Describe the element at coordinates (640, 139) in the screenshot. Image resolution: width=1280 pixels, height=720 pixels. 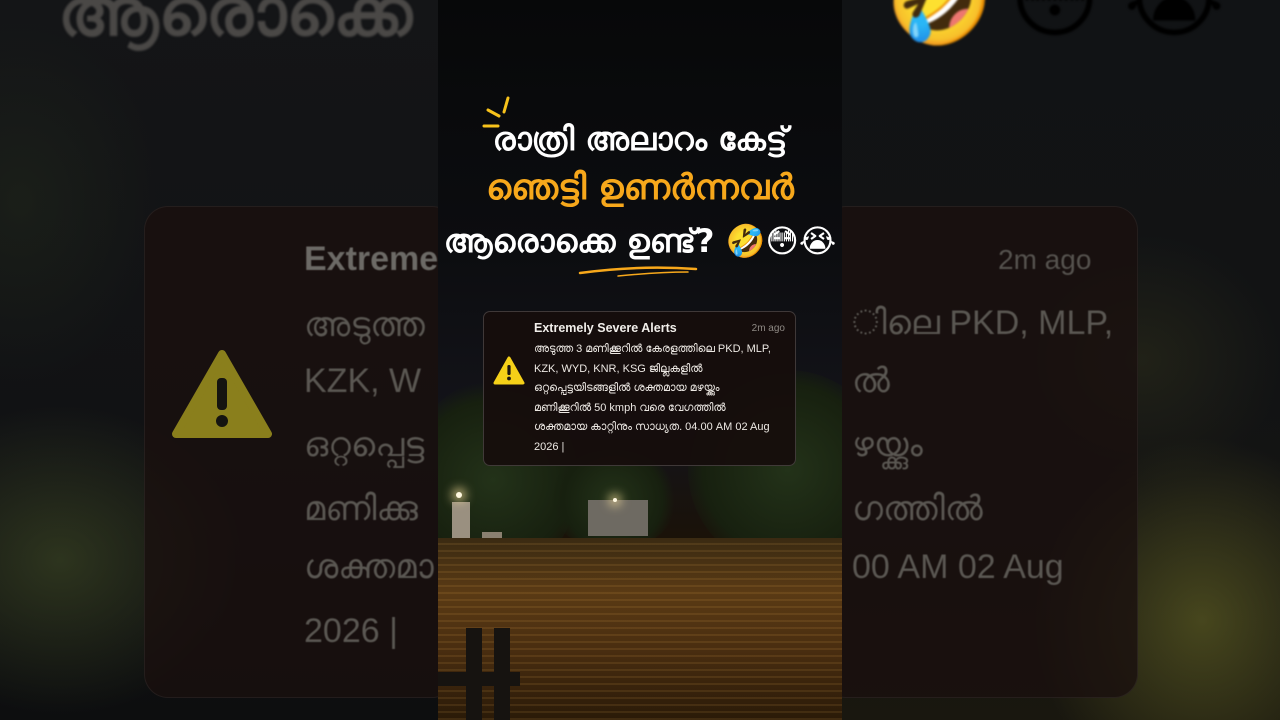
I see `headline-line-1: രാത്രി അലാറം കേട്ട്` at that location.